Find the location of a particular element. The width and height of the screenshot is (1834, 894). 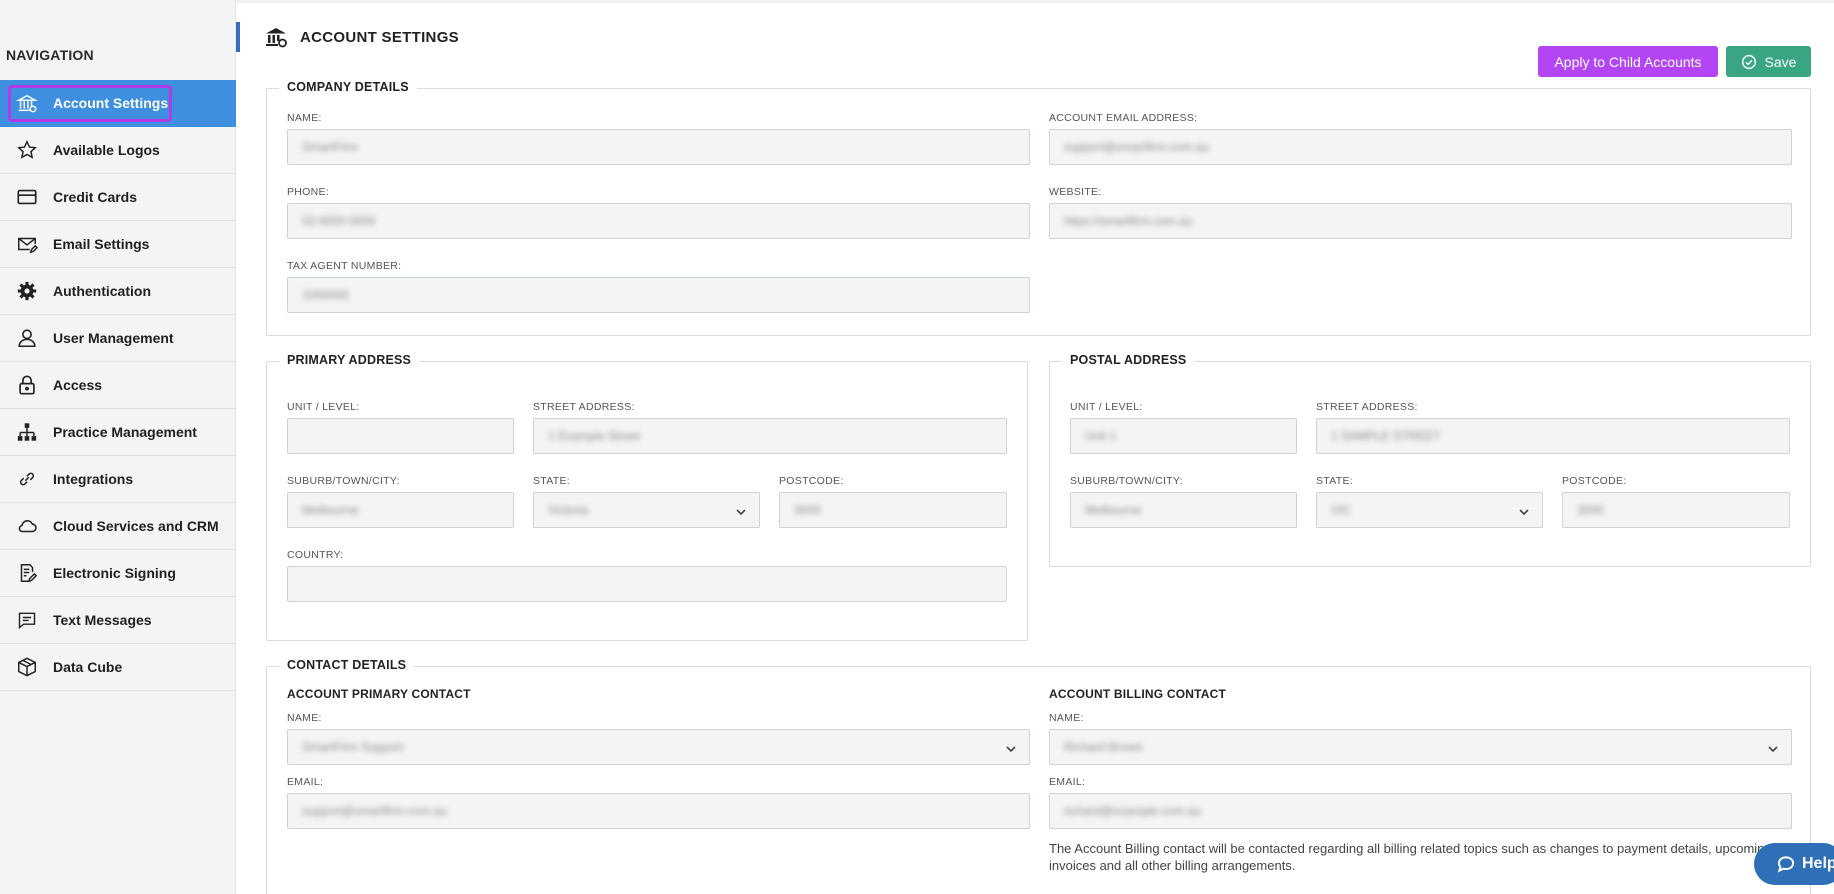

sidebar-item-credit-cards: Credit Cards is located at coordinates (118, 197).